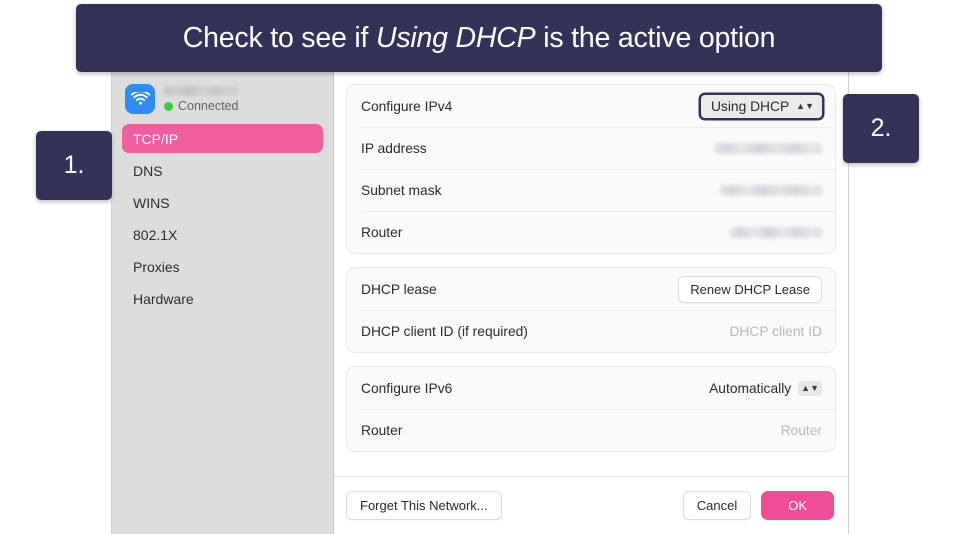 The image size is (960, 534). Describe the element at coordinates (399, 289) in the screenshot. I see `dhcp-lease-label: DHCP lease` at that location.